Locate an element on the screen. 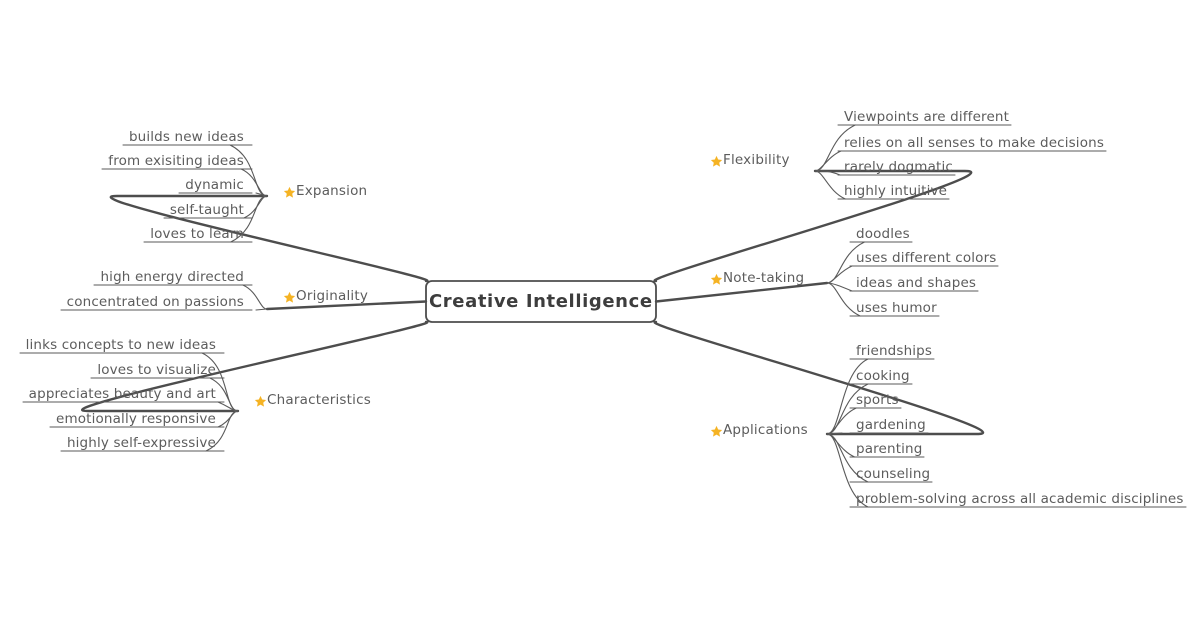 The image size is (1200, 630). leaf-label: links concepts to new ideas is located at coordinates (121, 345).